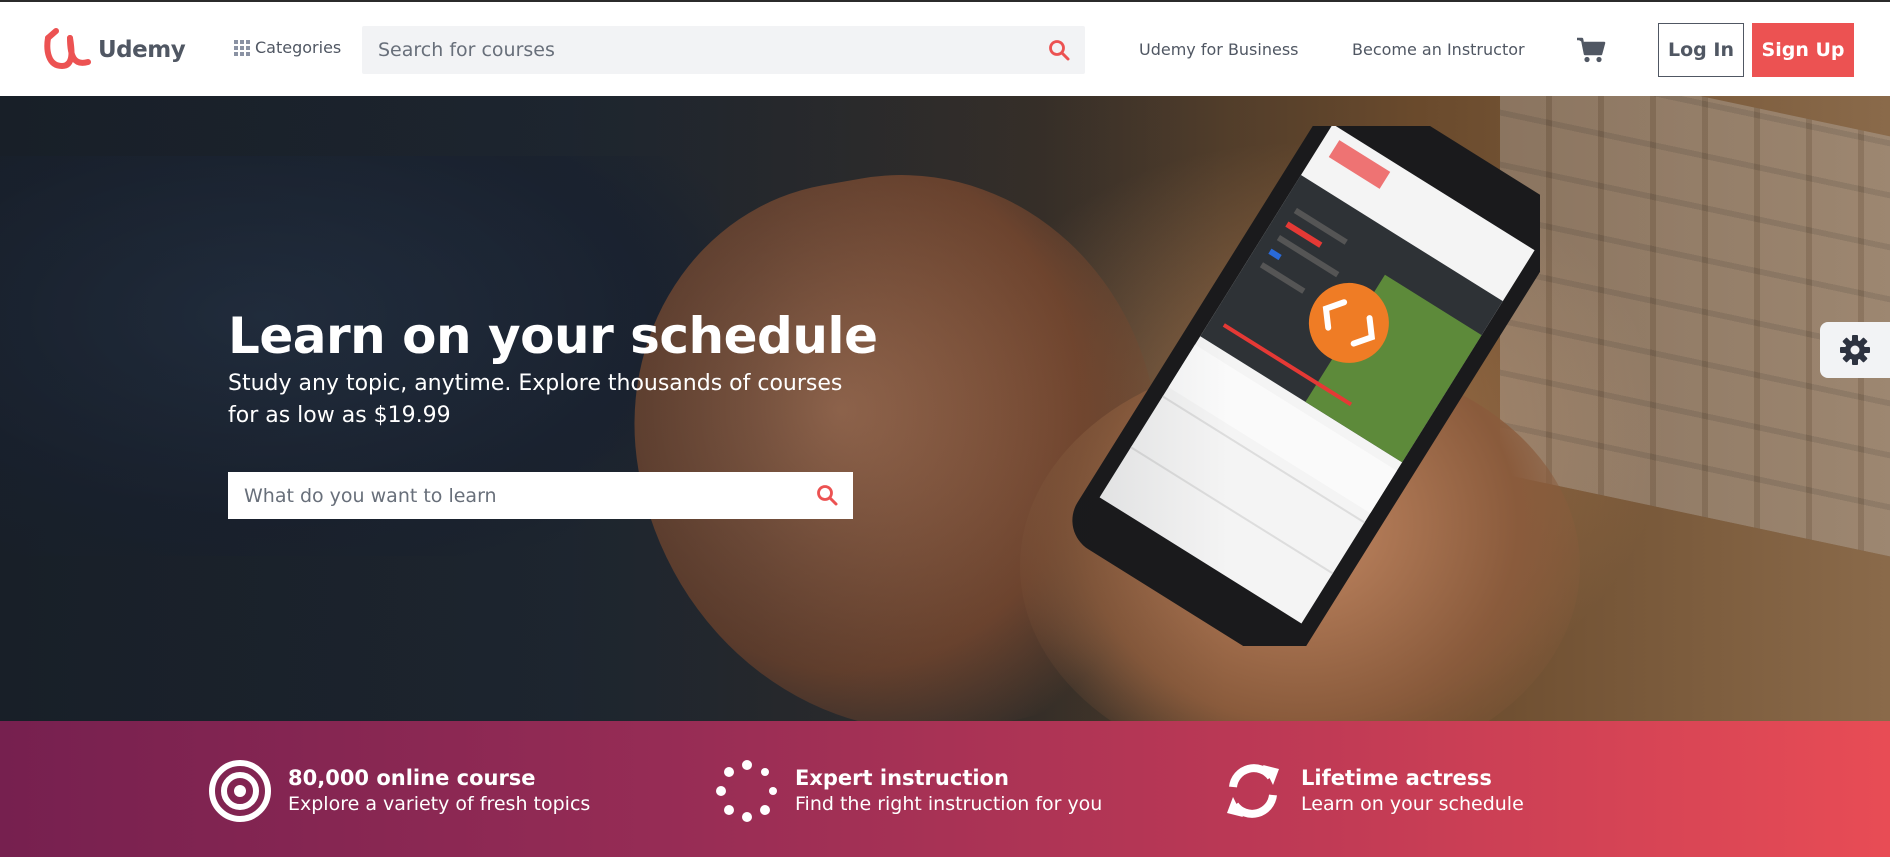  What do you see at coordinates (67, 49) in the screenshot?
I see `udemy-logo-mark-icon` at bounding box center [67, 49].